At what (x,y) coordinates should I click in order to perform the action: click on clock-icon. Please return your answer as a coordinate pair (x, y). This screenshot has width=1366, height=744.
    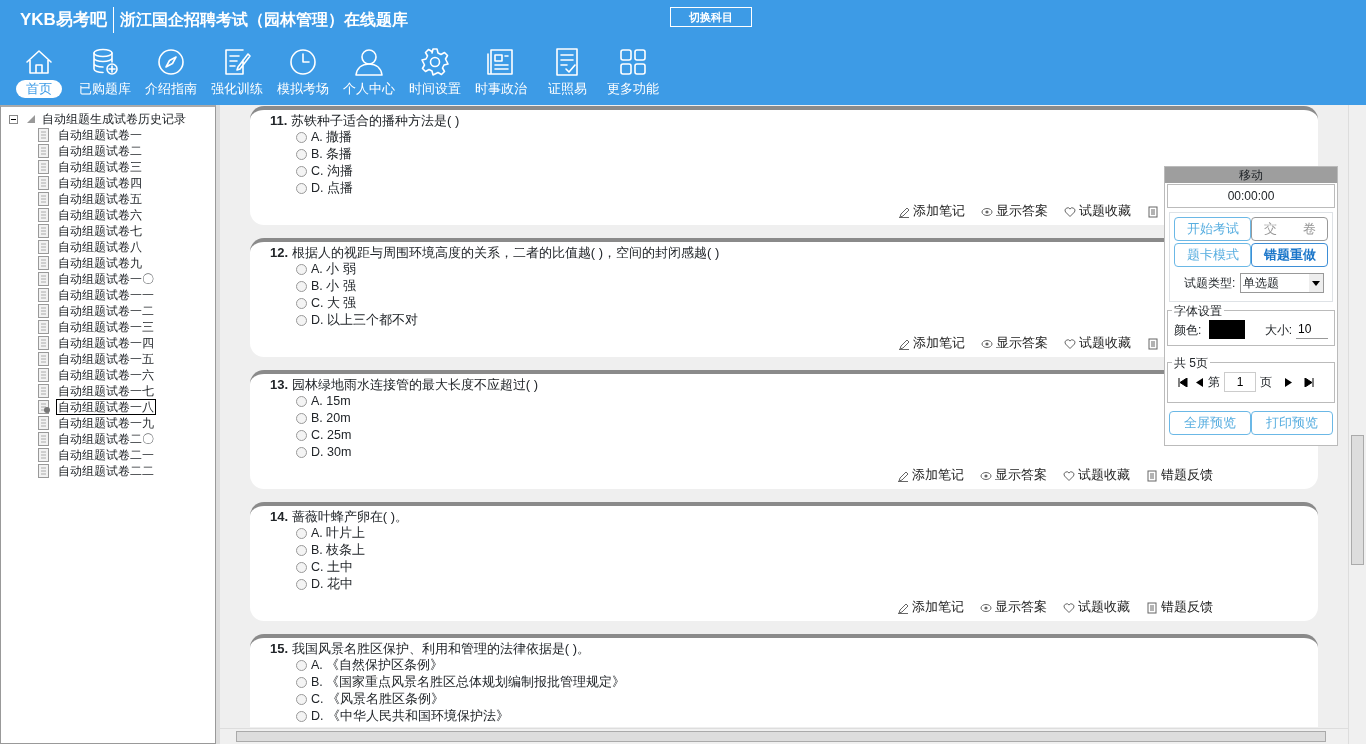
    Looking at the image, I should click on (303, 62).